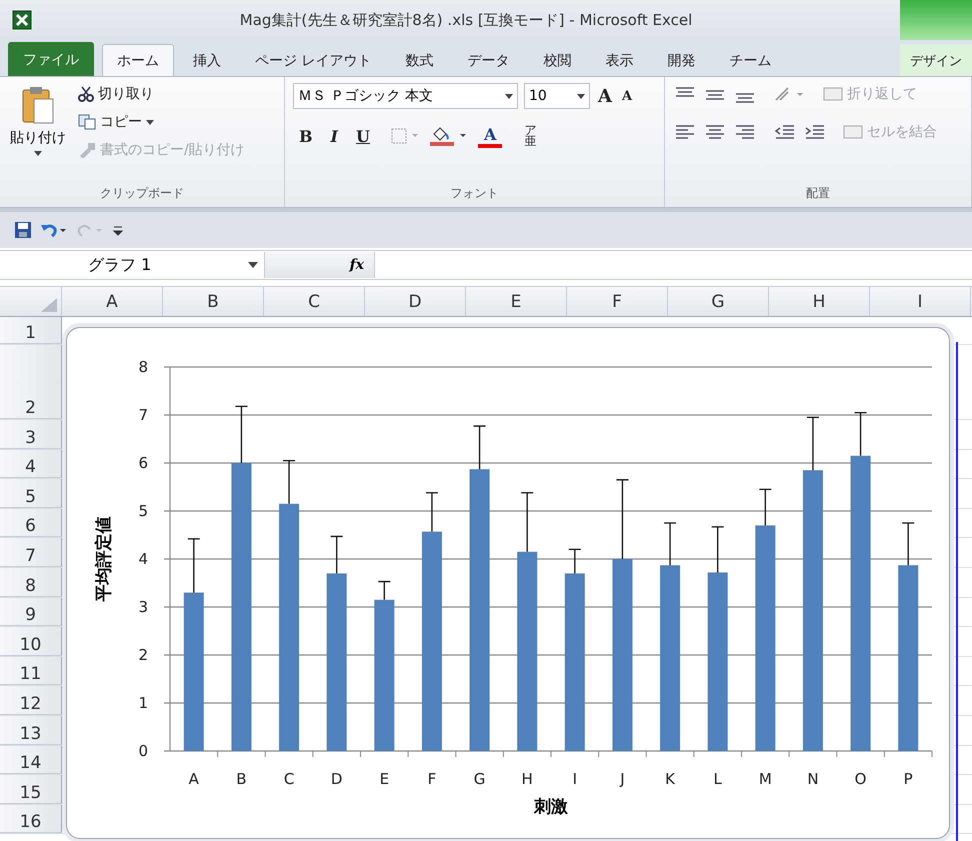 Image resolution: width=972 pixels, height=841 pixels. Describe the element at coordinates (143, 751) in the screenshot. I see `y-tick-label: 0` at that location.